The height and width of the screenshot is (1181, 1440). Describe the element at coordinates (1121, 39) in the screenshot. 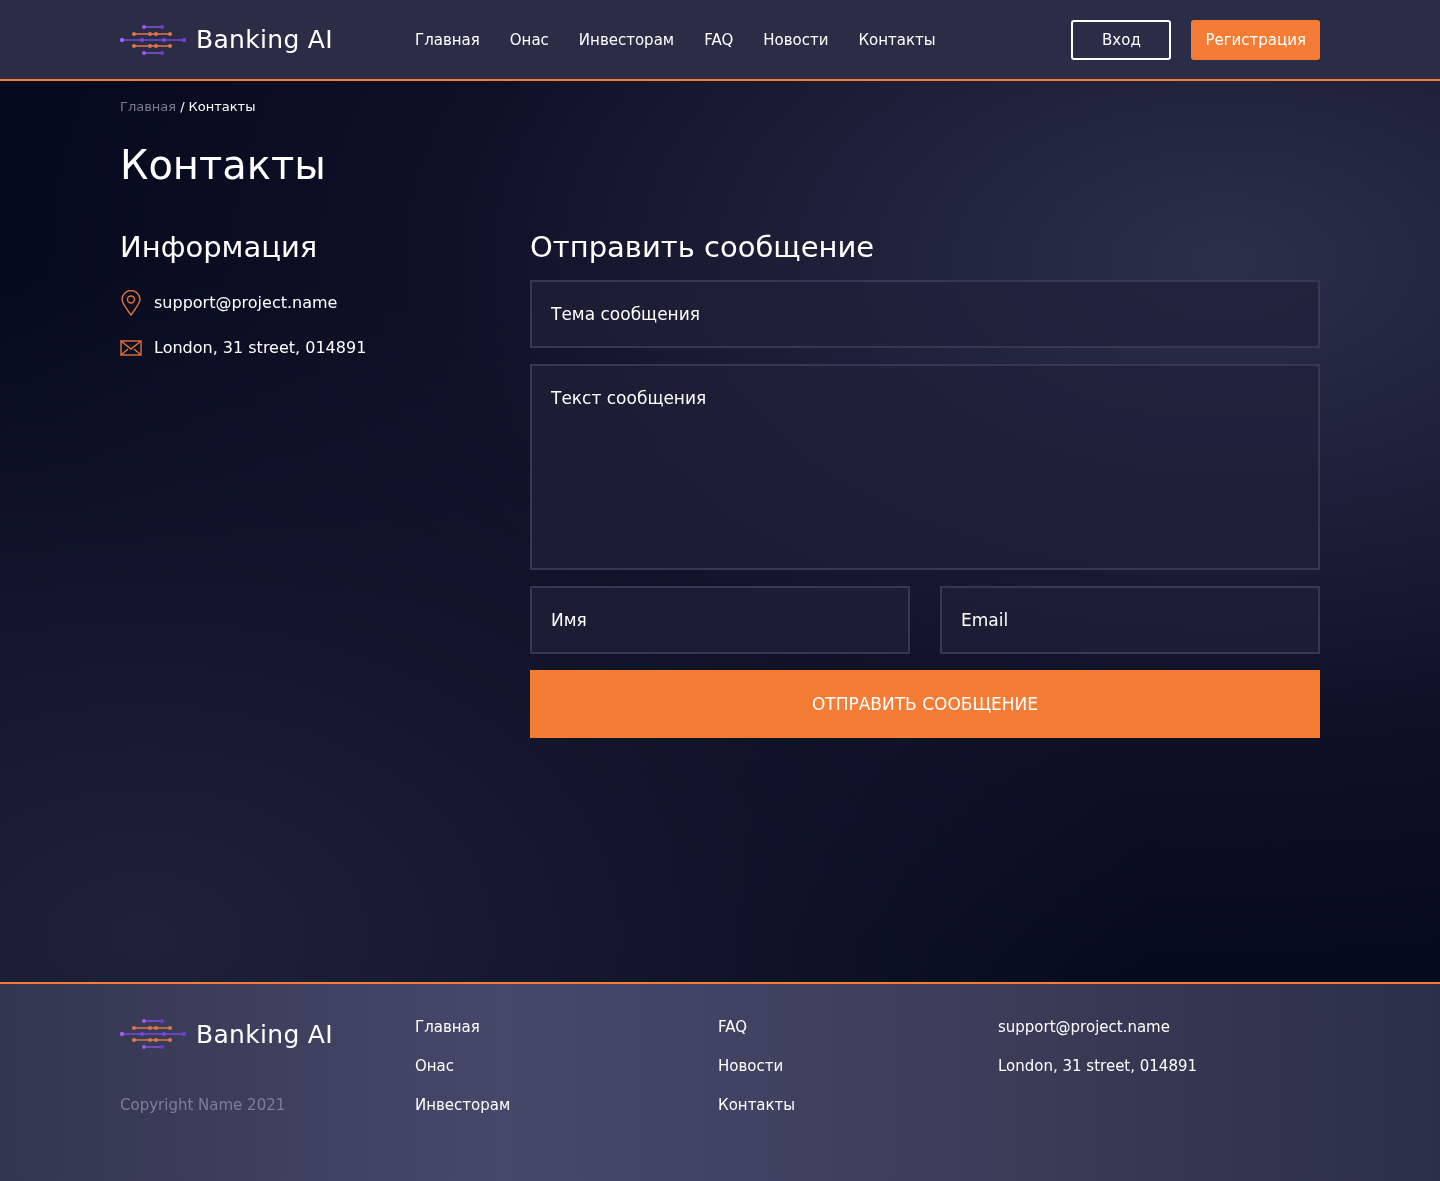

I see `login-button: Вход` at that location.